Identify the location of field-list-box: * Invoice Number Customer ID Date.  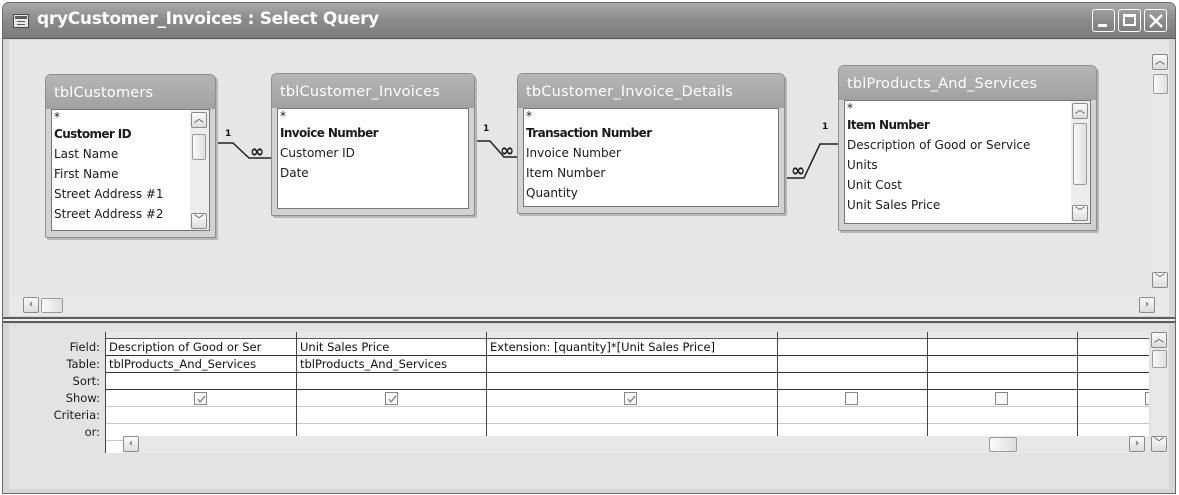
(373, 158).